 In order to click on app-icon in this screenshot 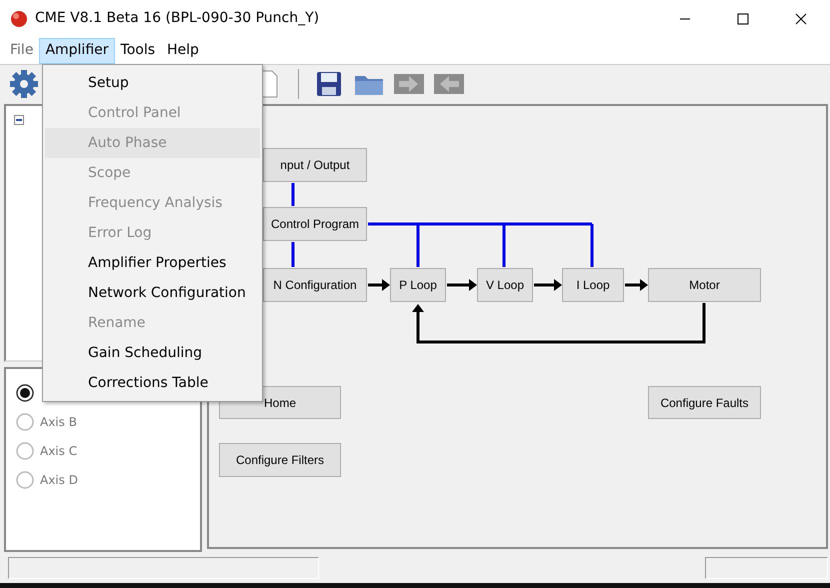, I will do `click(19, 19)`.